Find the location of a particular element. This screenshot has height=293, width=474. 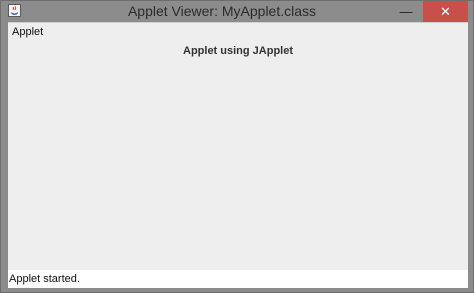

status-bar: Applet started. is located at coordinates (238, 279).